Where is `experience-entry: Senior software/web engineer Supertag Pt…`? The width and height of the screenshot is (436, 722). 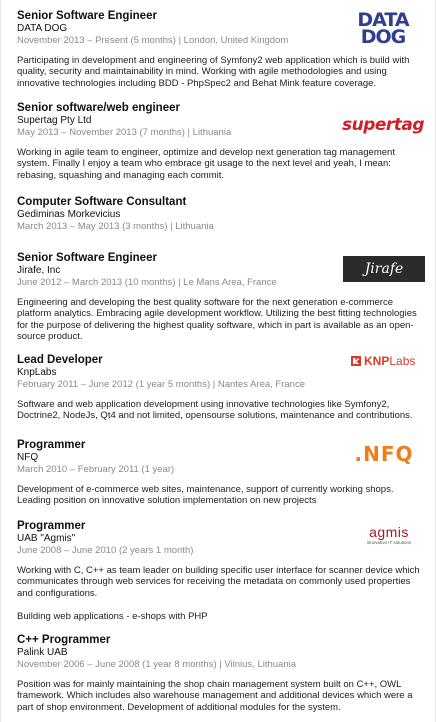
experience-entry: Senior software/web engineer Supertag Pt… is located at coordinates (221, 141).